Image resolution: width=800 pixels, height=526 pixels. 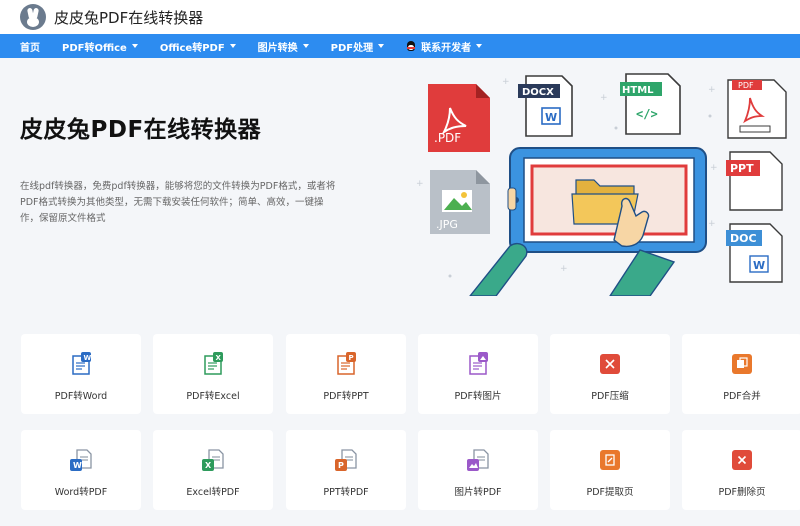 What do you see at coordinates (411, 46) in the screenshot?
I see `qq-icon` at bounding box center [411, 46].